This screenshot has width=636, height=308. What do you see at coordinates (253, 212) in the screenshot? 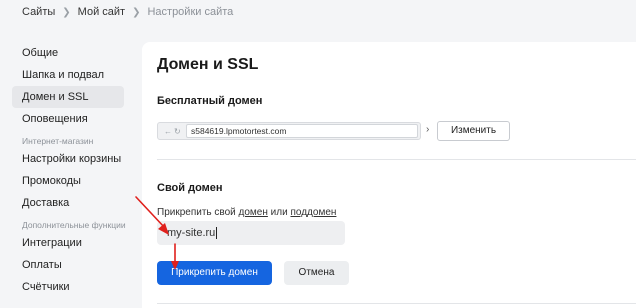
I see `domain-link: домен` at bounding box center [253, 212].